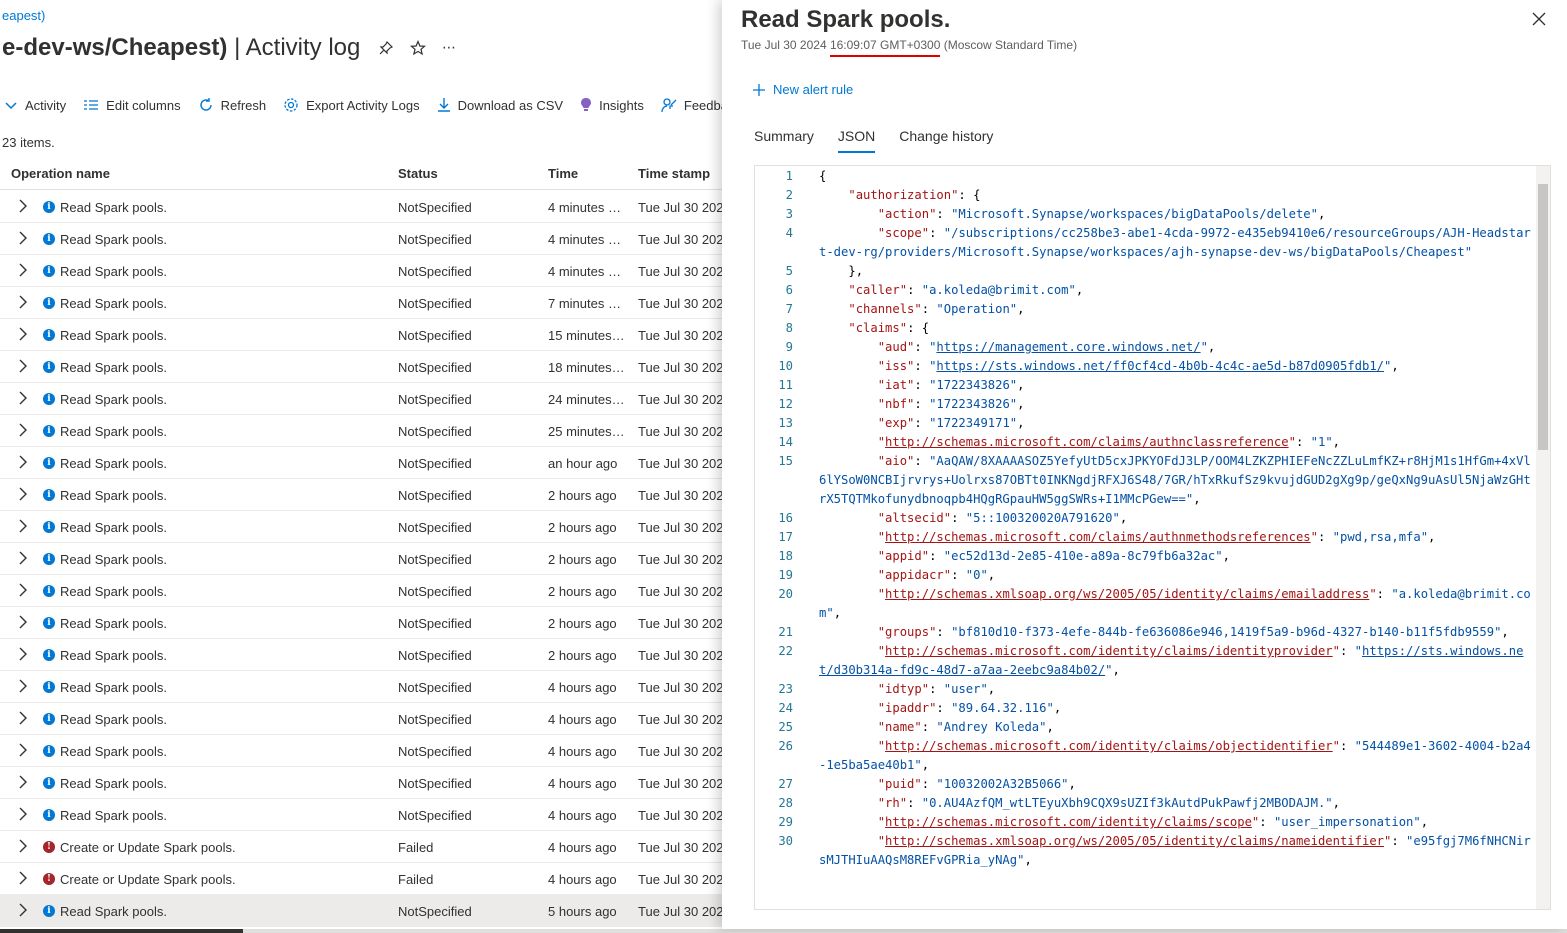  I want to click on insights-button: Insights, so click(612, 105).